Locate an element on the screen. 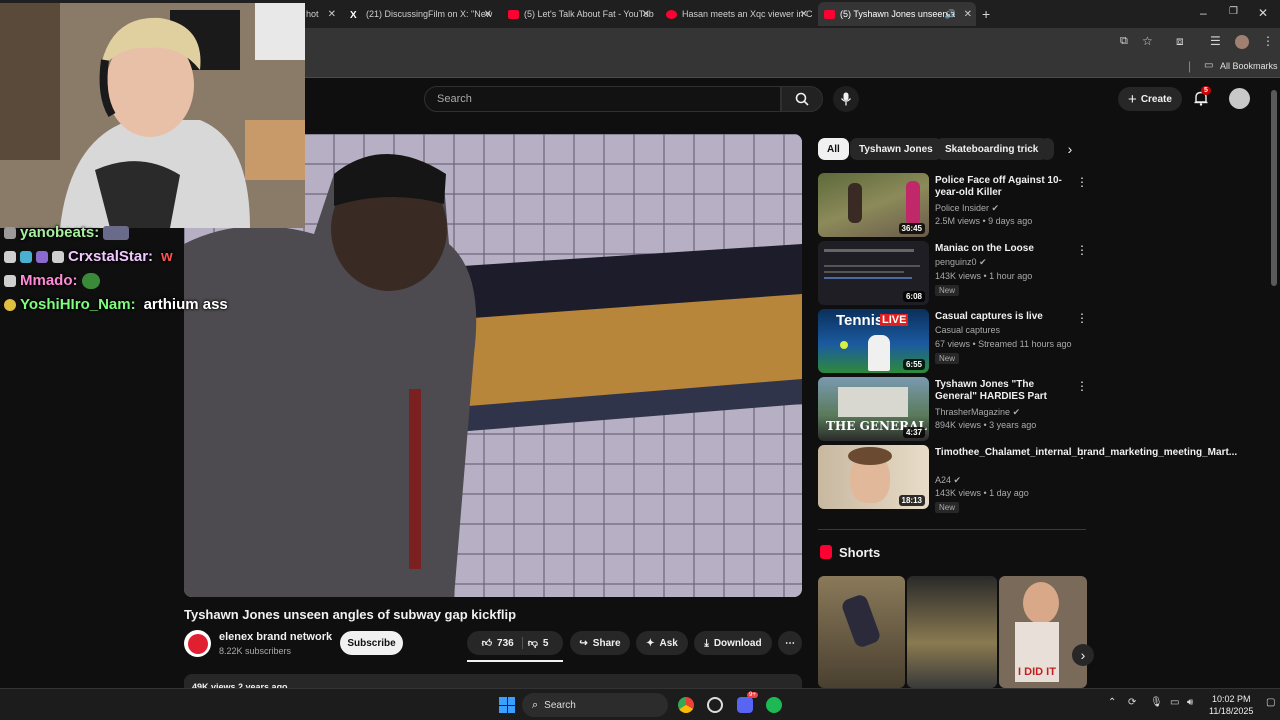 This screenshot has height=720, width=1280. recommendation-meta: 67 views • Streamed 11 hours ago is located at coordinates (1003, 344).